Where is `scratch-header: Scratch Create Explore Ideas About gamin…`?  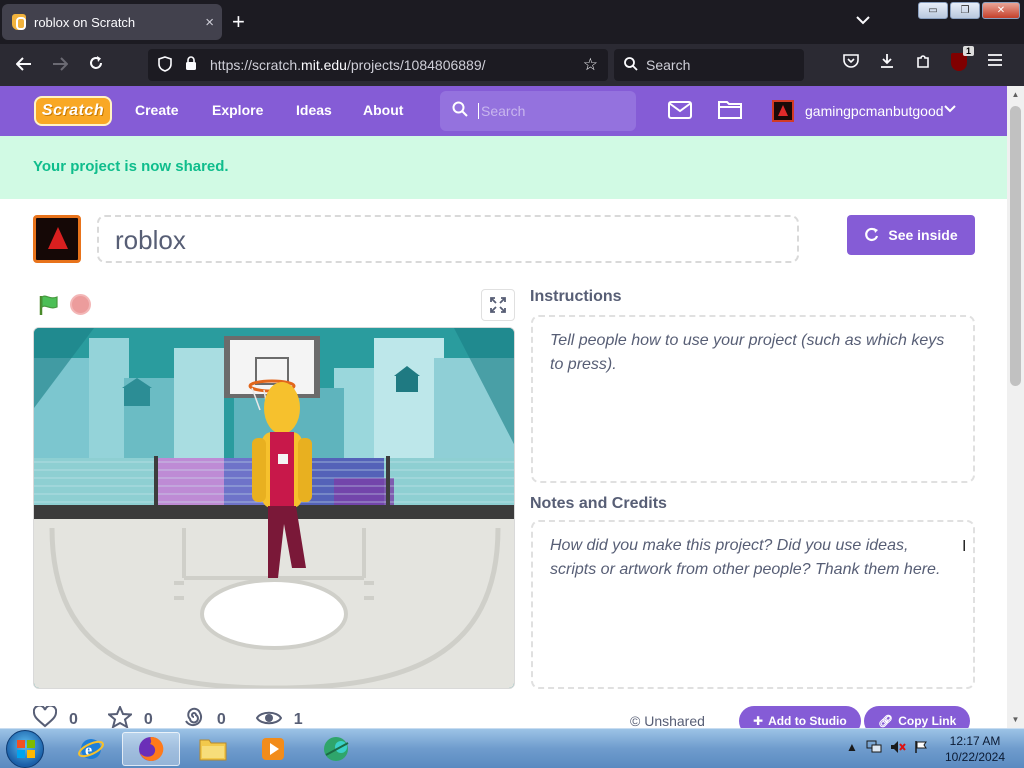 scratch-header: Scratch Create Explore Ideas About gamin… is located at coordinates (503, 111).